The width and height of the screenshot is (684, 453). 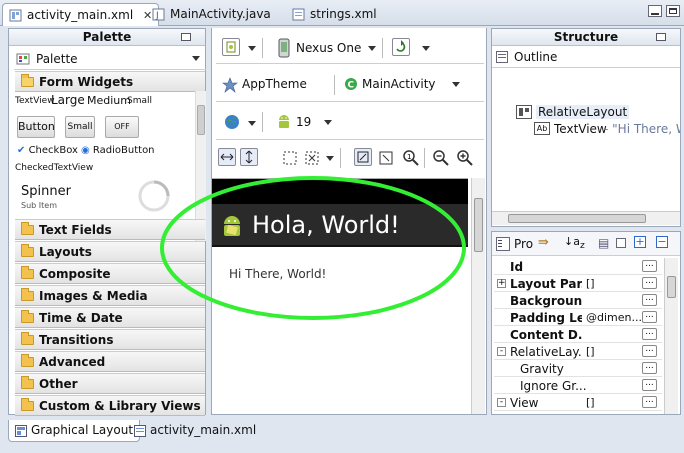 What do you see at coordinates (110, 295) in the screenshot?
I see `category-images-media: Images & Media` at bounding box center [110, 295].